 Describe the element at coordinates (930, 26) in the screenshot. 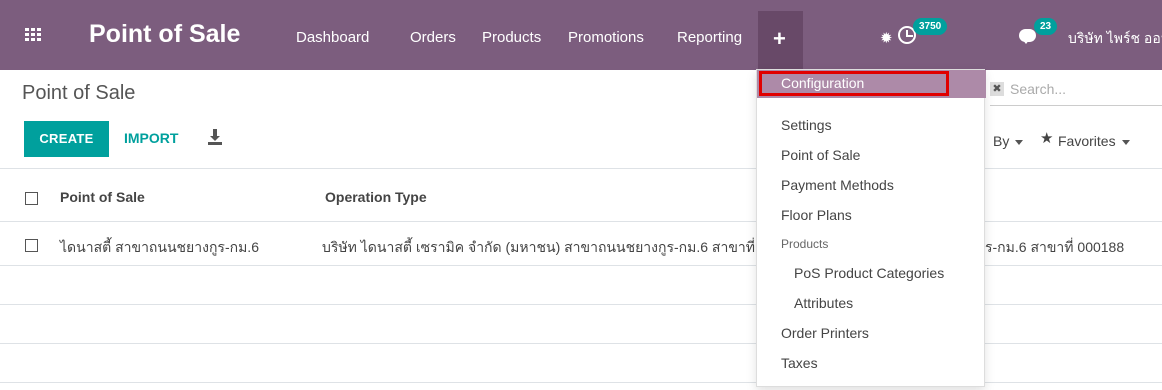

I see `activity-count-badge: 3750` at that location.